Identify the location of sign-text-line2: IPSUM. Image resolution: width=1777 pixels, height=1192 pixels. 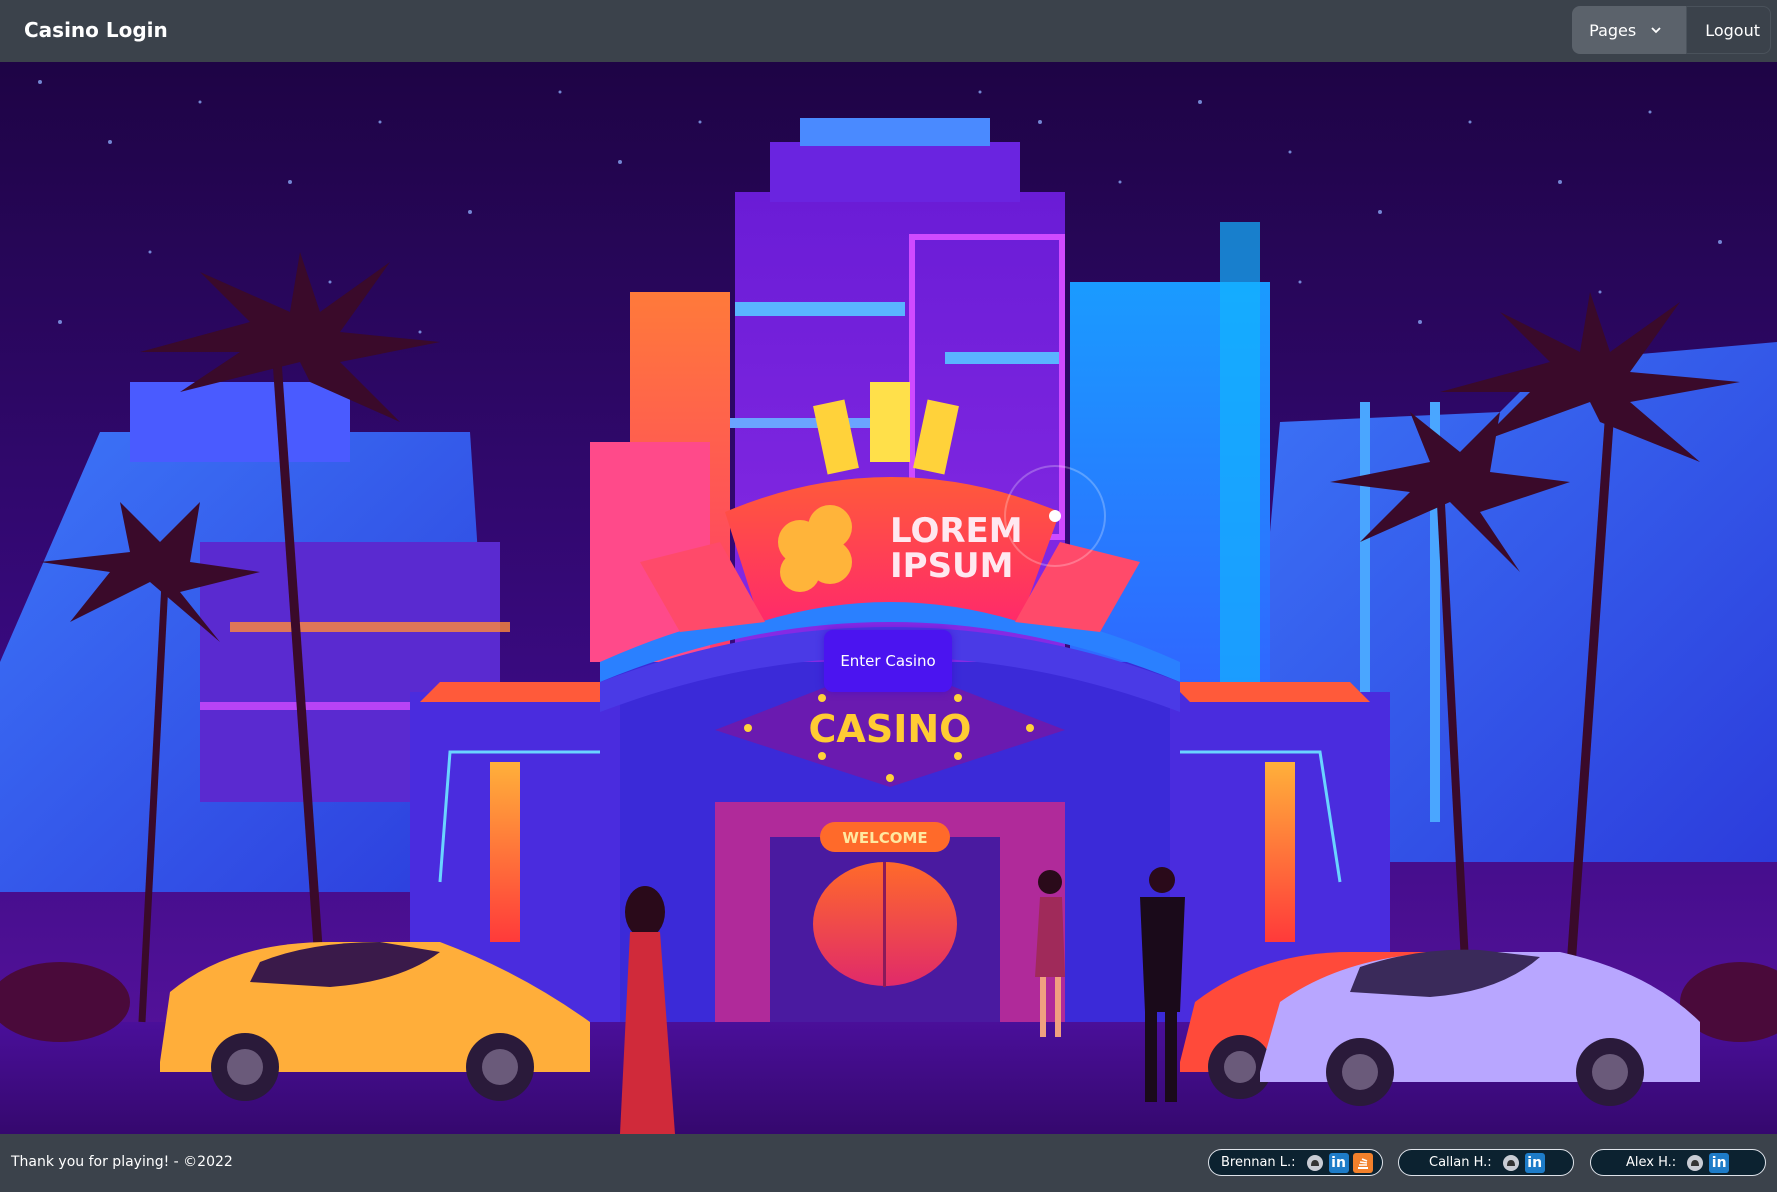
(952, 566).